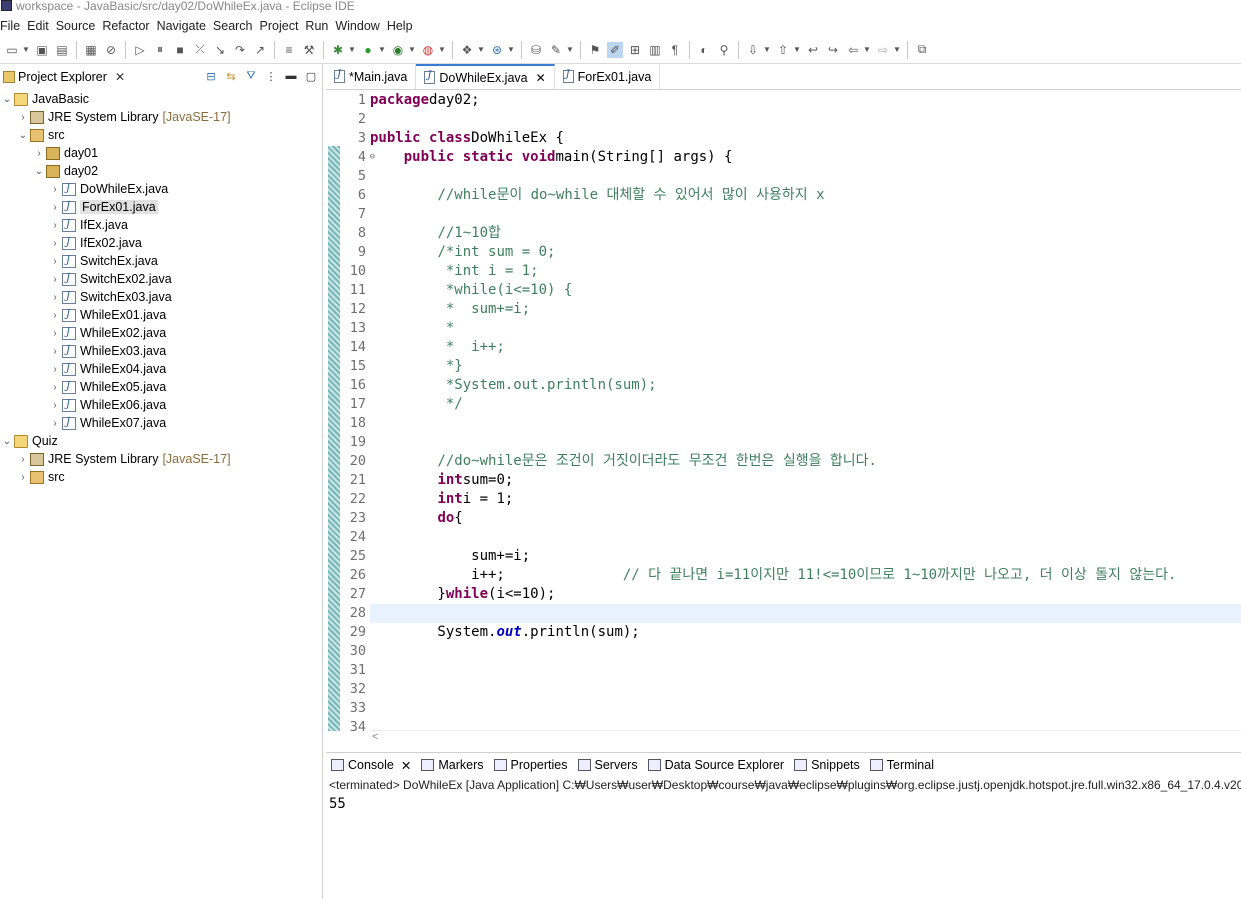 This screenshot has width=1241, height=899. I want to click on code-line: }while(i<=10);, so click(805, 594).